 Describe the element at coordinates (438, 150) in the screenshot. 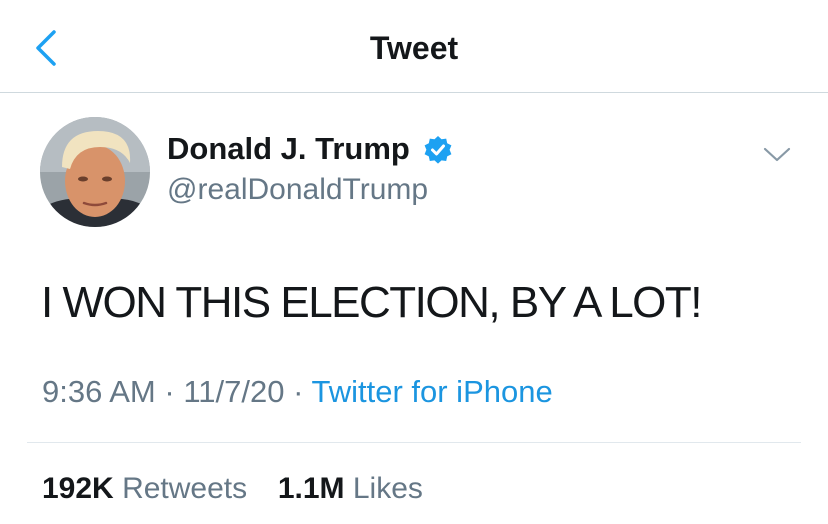

I see `verified-badge-icon` at that location.